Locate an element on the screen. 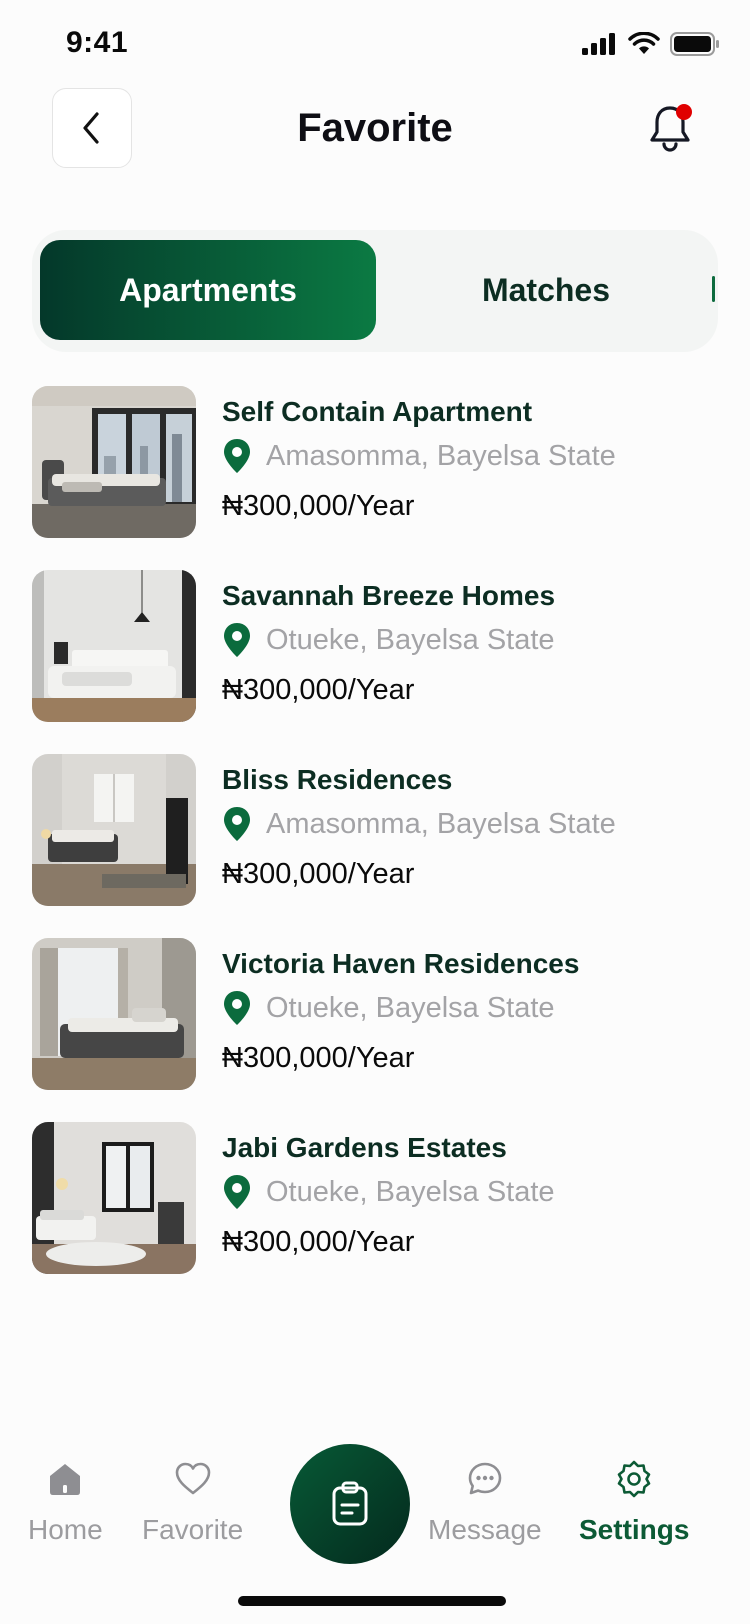 The image size is (750, 1624). header: Favorite is located at coordinates (375, 128).